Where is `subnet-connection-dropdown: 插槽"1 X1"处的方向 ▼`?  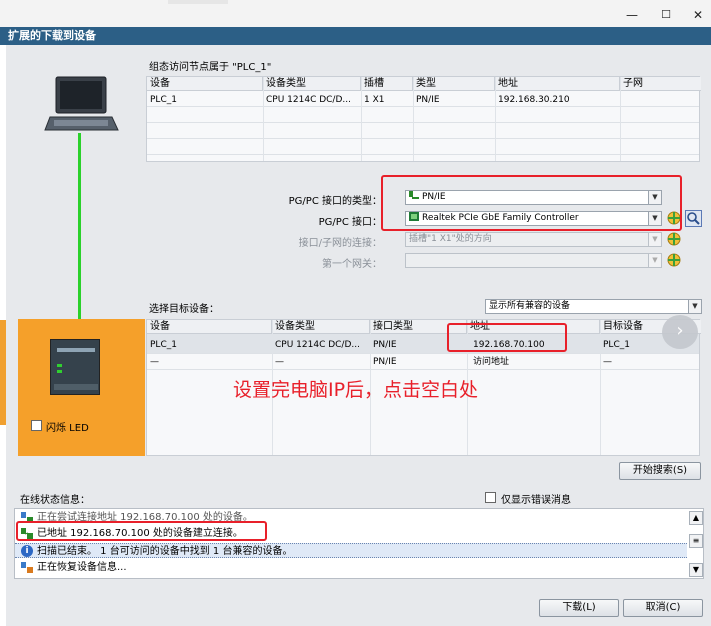 subnet-connection-dropdown: 插槽"1 X1"处的方向 ▼ is located at coordinates (533, 239).